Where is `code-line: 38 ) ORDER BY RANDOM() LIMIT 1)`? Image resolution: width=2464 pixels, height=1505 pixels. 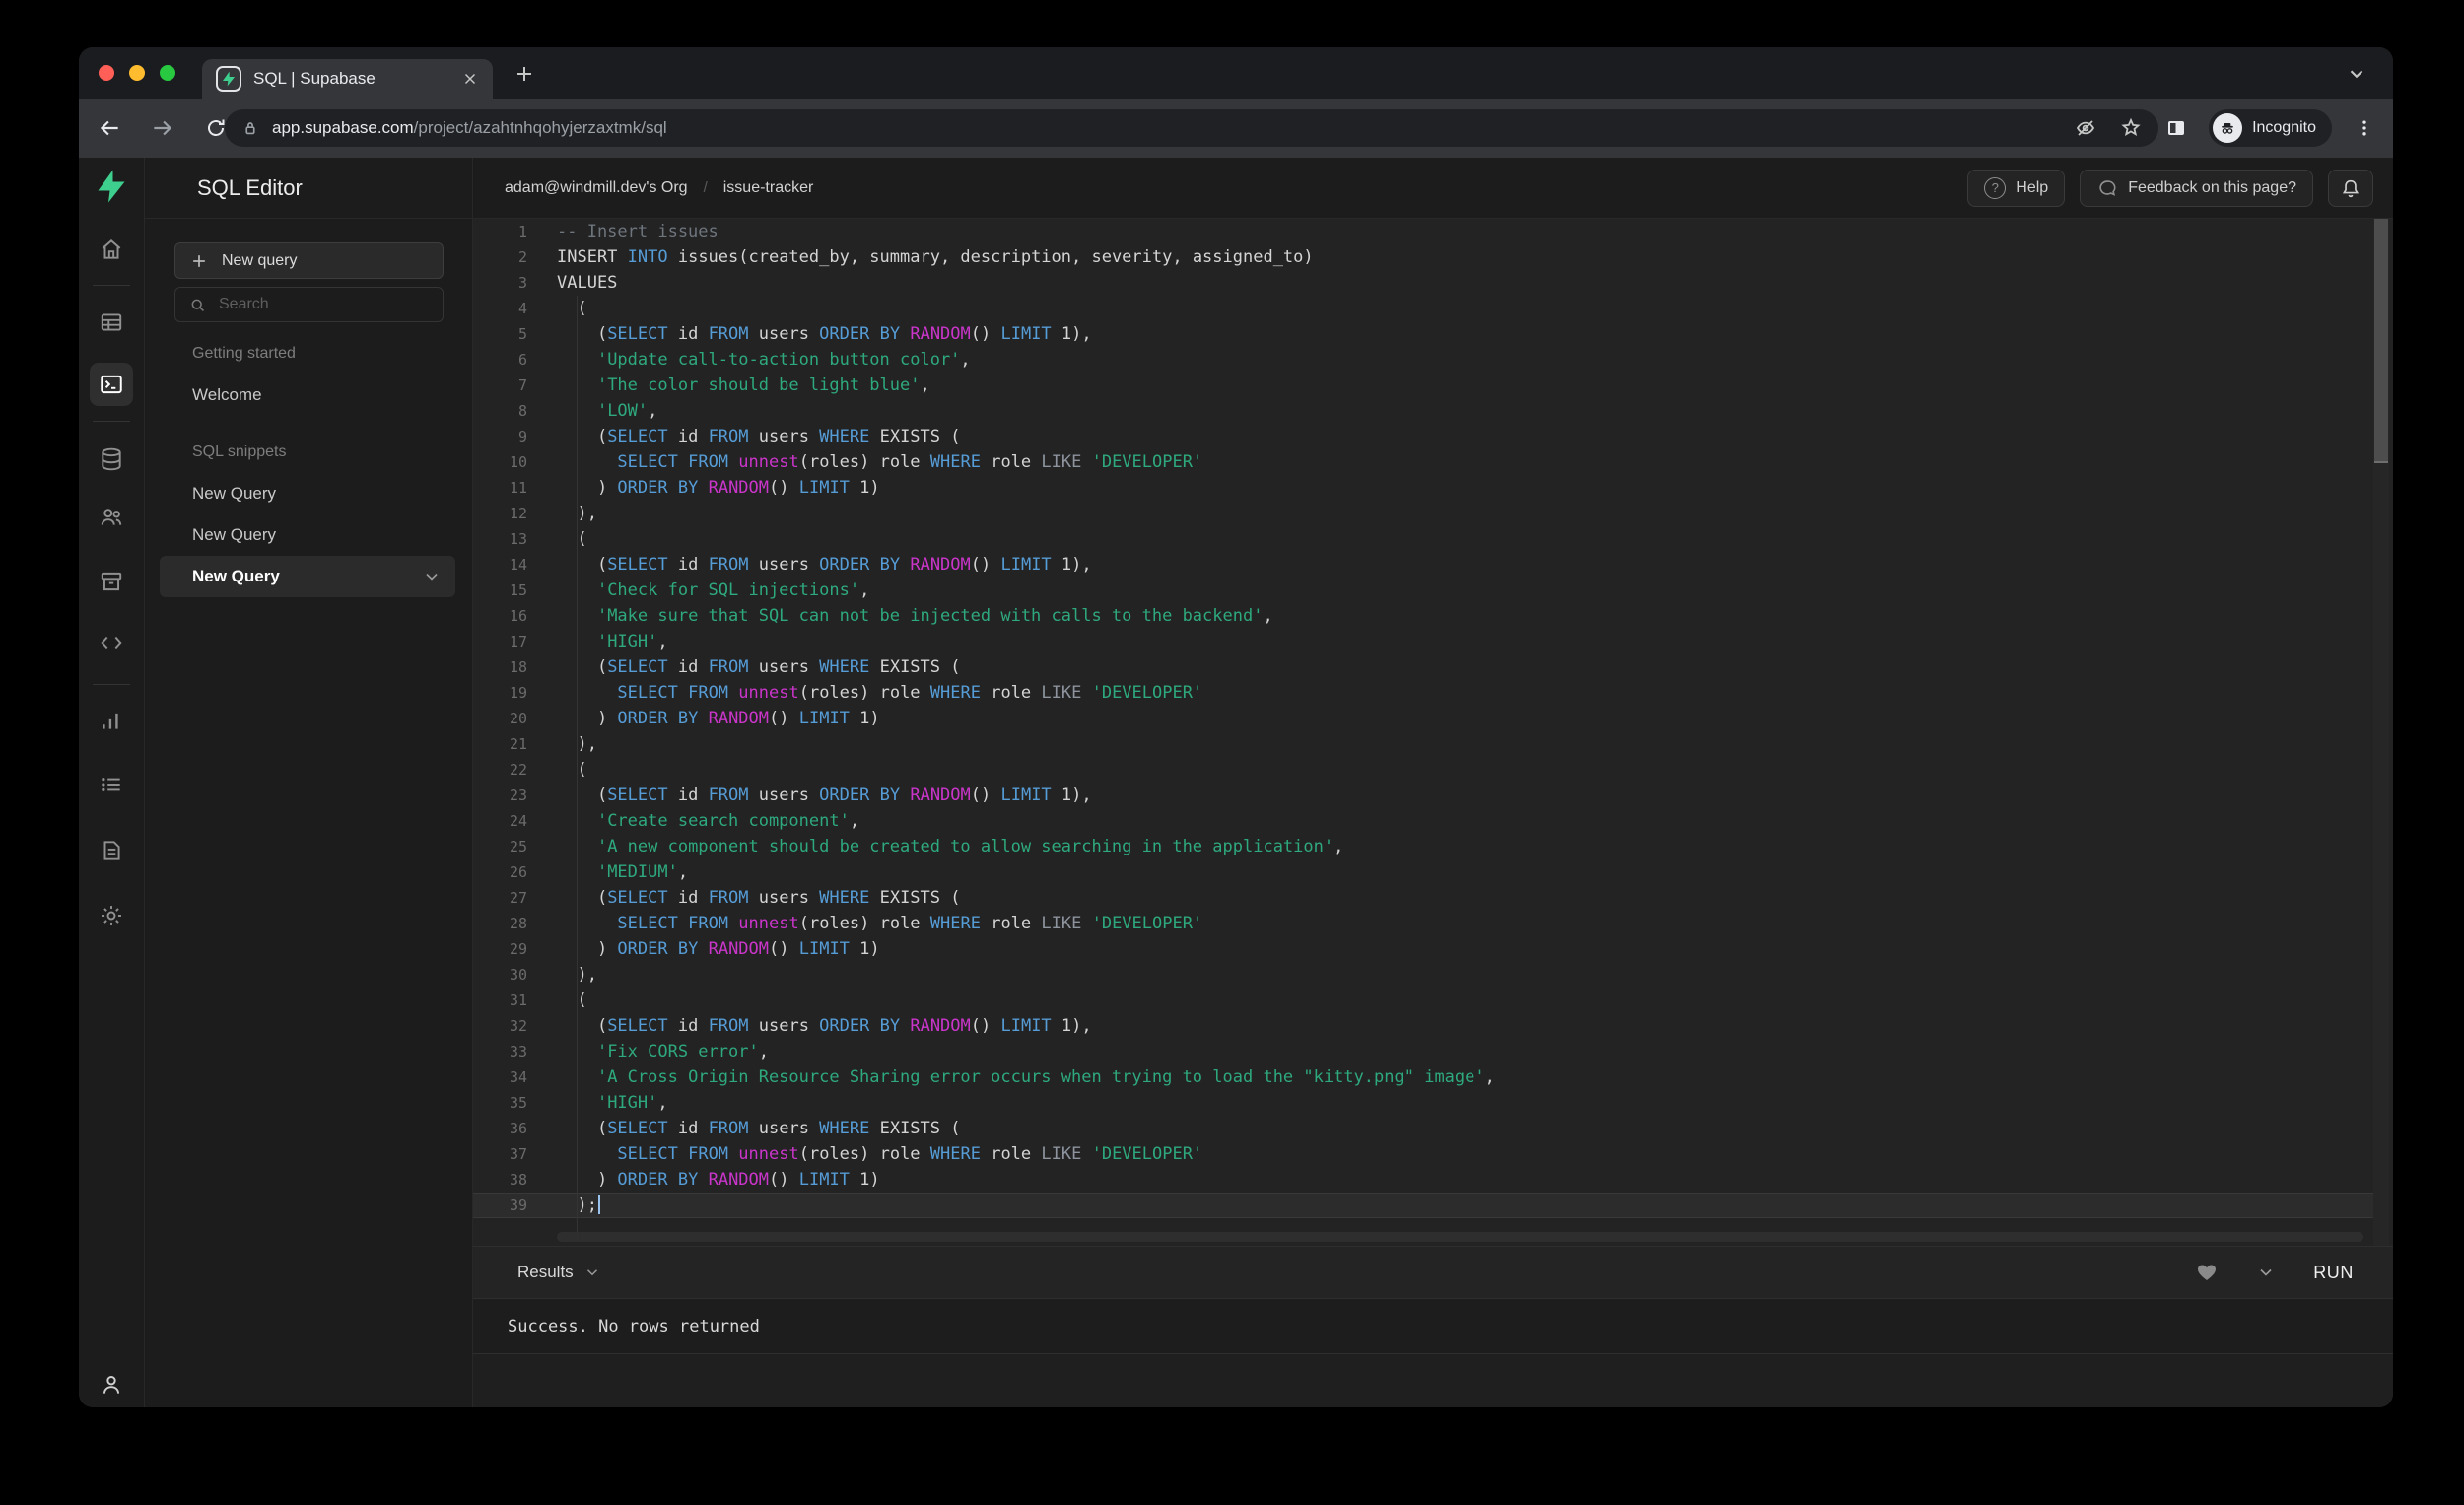 code-line: 38 ) ORDER BY RANDOM() LIMIT 1) is located at coordinates (1433, 1180).